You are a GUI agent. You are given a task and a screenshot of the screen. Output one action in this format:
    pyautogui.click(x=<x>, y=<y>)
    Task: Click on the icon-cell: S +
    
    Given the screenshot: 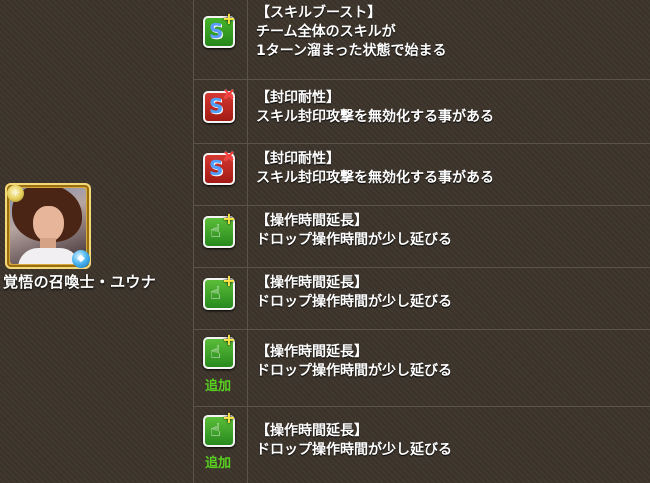 What is the action you would take?
    pyautogui.click(x=221, y=39)
    